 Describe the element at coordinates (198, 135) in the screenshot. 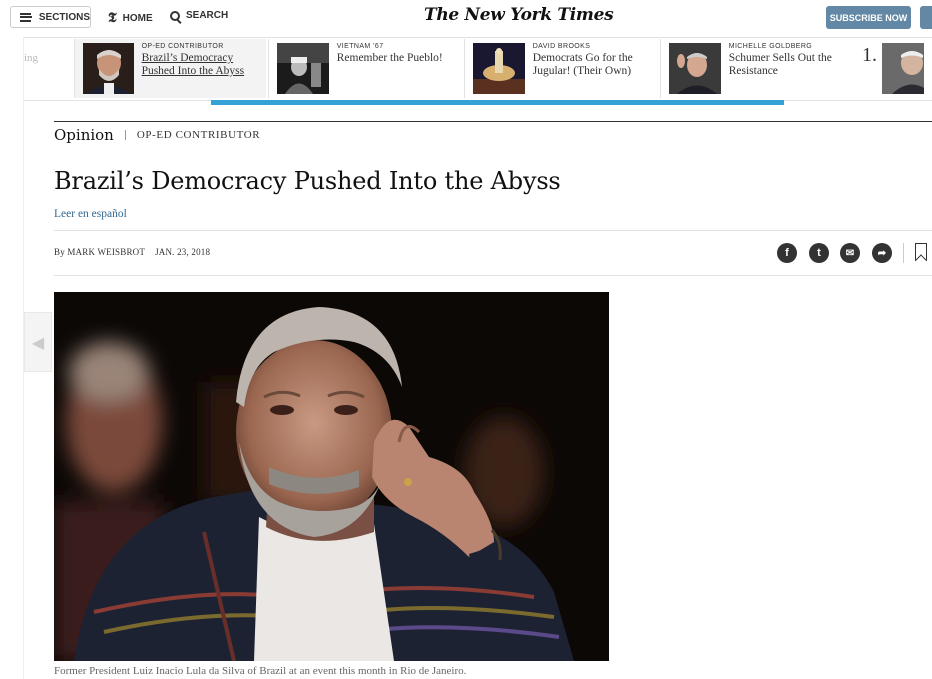

I see `article-kicker: OP-ED CONTRIBUTOR` at that location.